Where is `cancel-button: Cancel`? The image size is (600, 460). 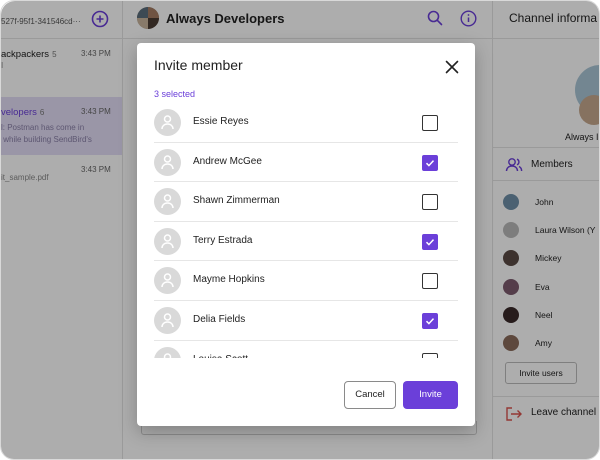
cancel-button: Cancel is located at coordinates (370, 395).